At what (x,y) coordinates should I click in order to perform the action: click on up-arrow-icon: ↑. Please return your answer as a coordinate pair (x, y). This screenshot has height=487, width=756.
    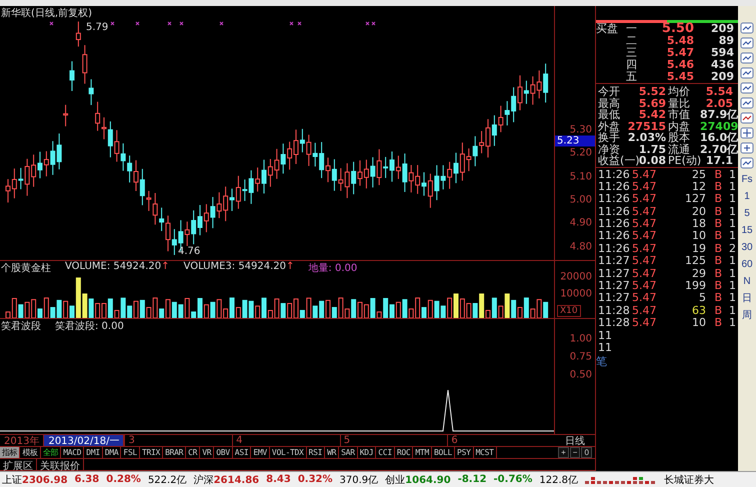
    Looking at the image, I should click on (165, 266).